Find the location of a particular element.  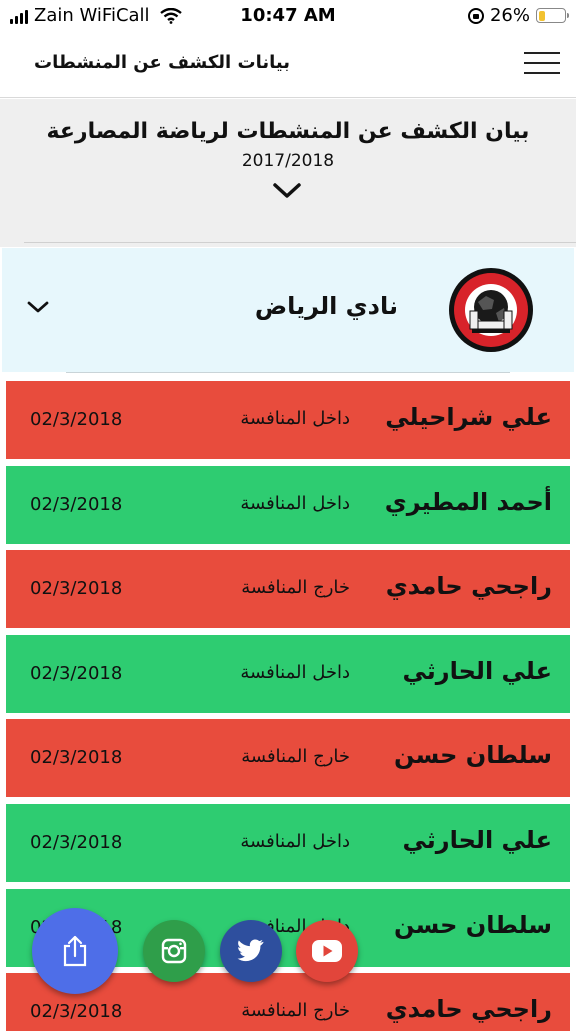

share-icon is located at coordinates (75, 951).